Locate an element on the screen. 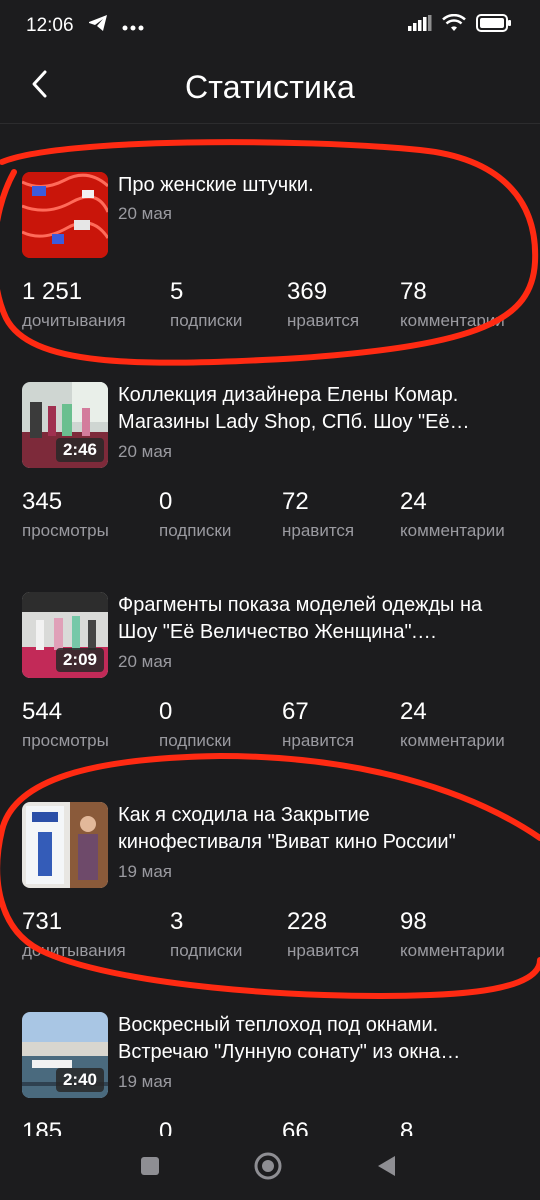  stat-value: 345 is located at coordinates (42, 501).